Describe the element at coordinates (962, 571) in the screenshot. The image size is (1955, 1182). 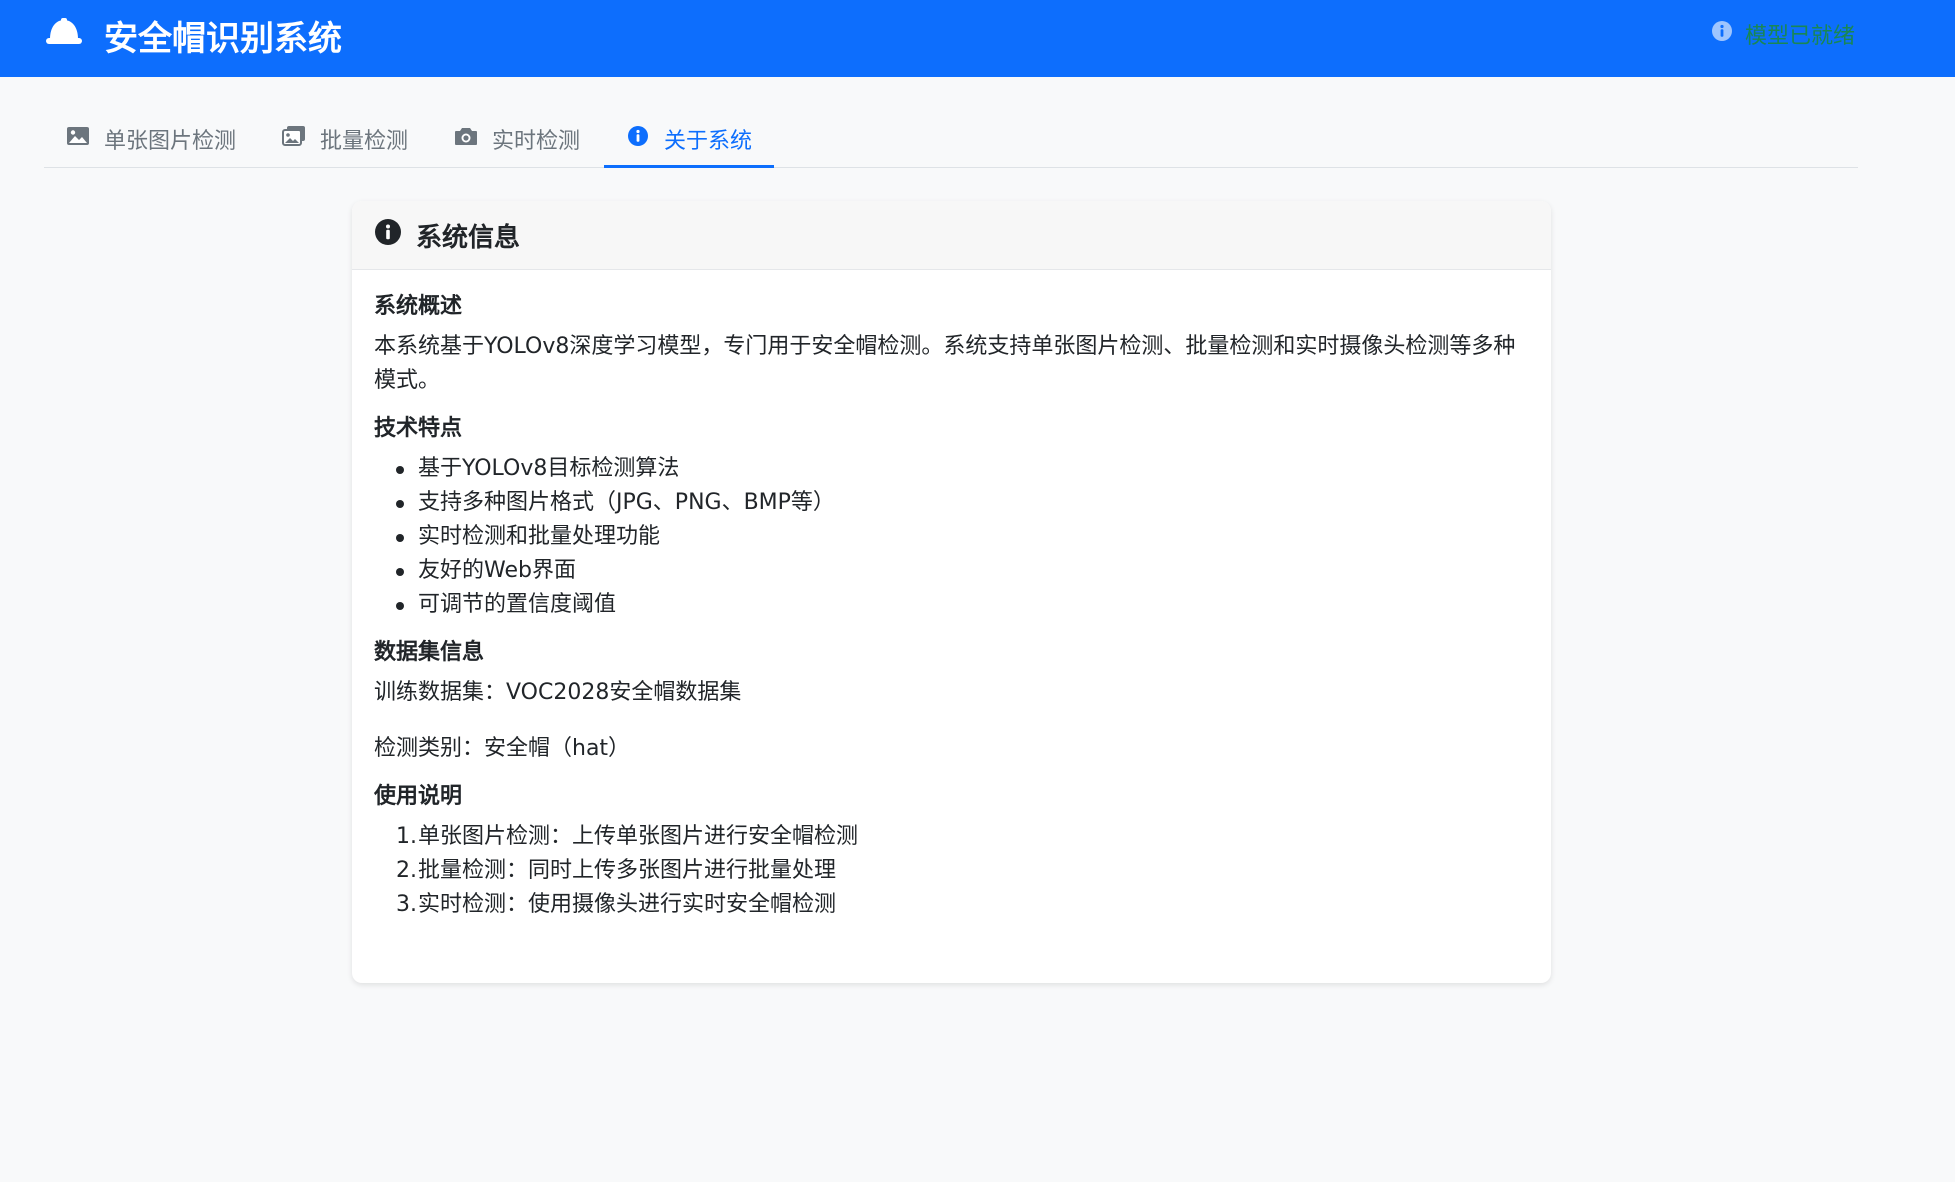
I see `list-item: 友好的Web界面` at that location.